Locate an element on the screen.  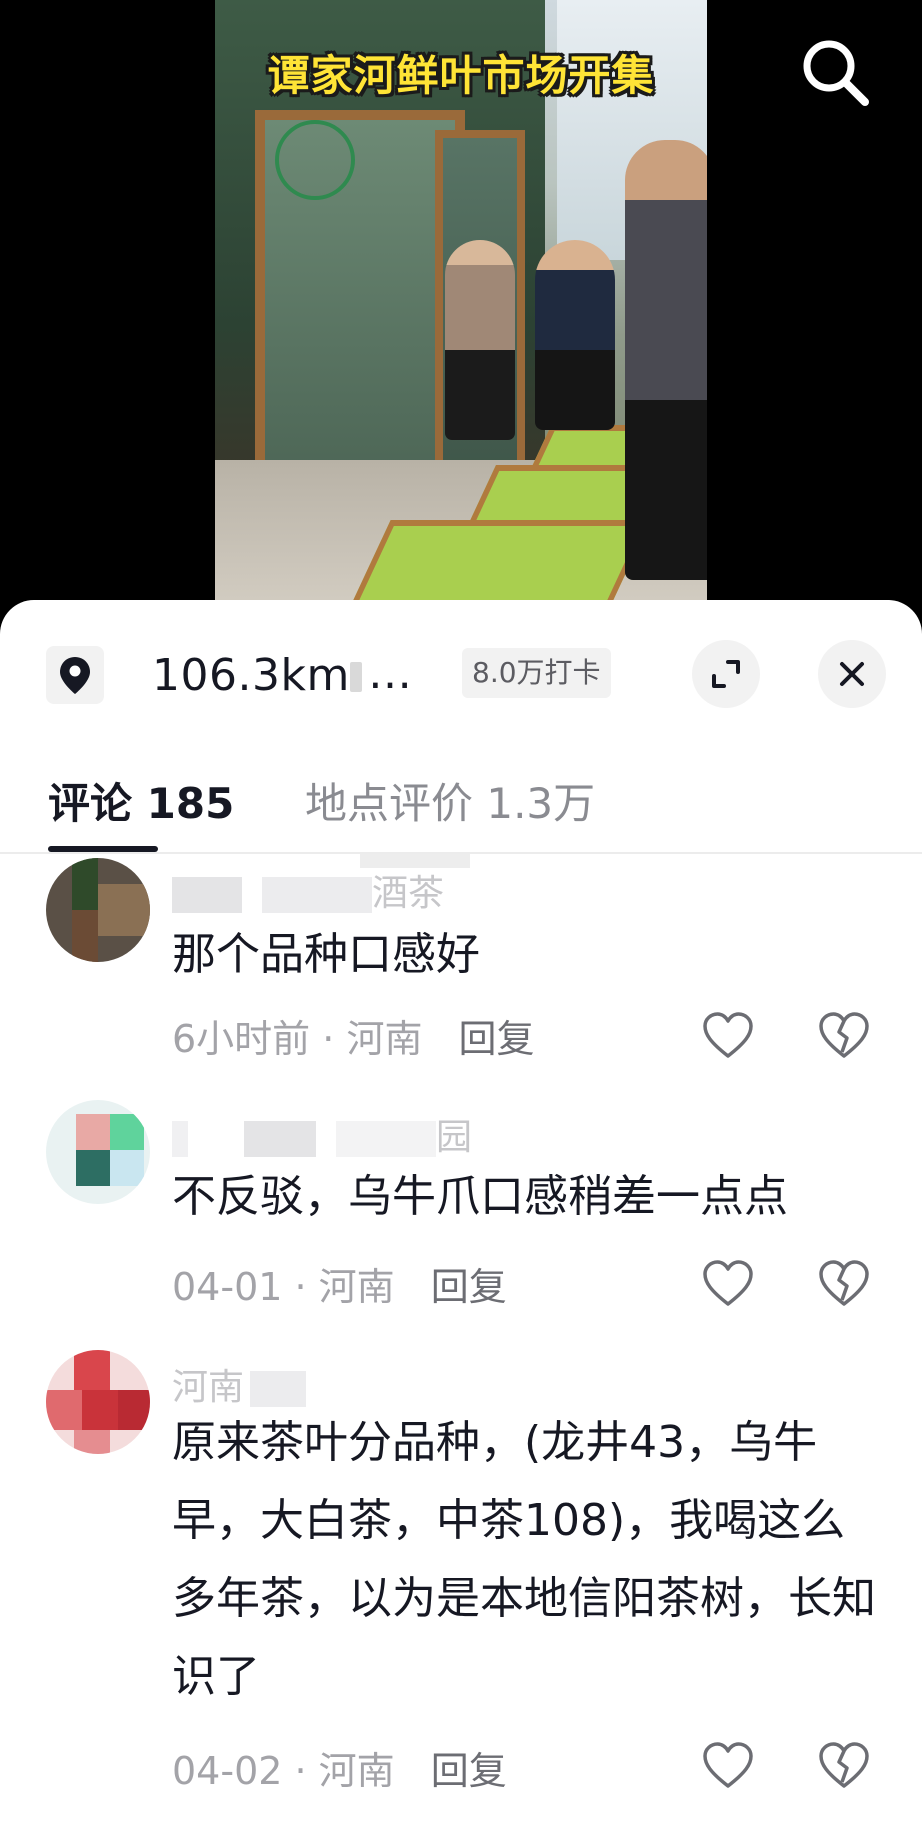
comment-username: 园 is located at coordinates (322, 1134).